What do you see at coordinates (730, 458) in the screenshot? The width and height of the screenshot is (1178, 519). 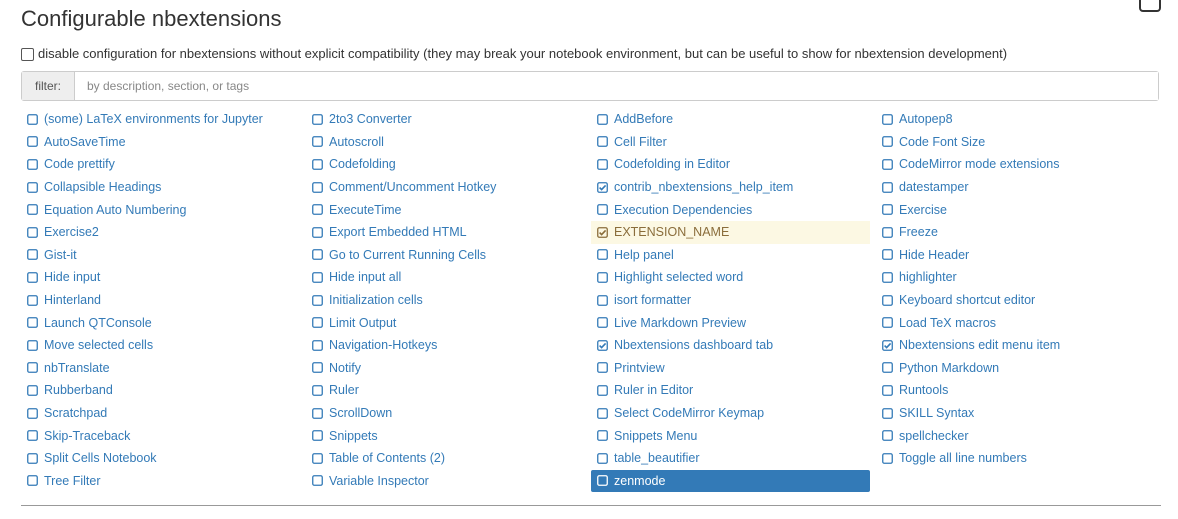 I see `nbextension-item: table_beautifier` at bounding box center [730, 458].